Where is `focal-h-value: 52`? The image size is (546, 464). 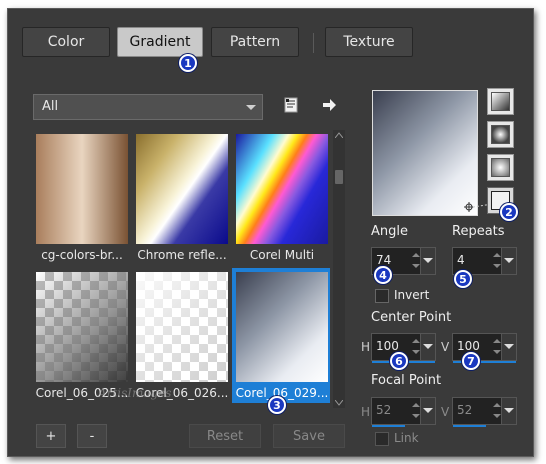 focal-h-value: 52 is located at coordinates (384, 410).